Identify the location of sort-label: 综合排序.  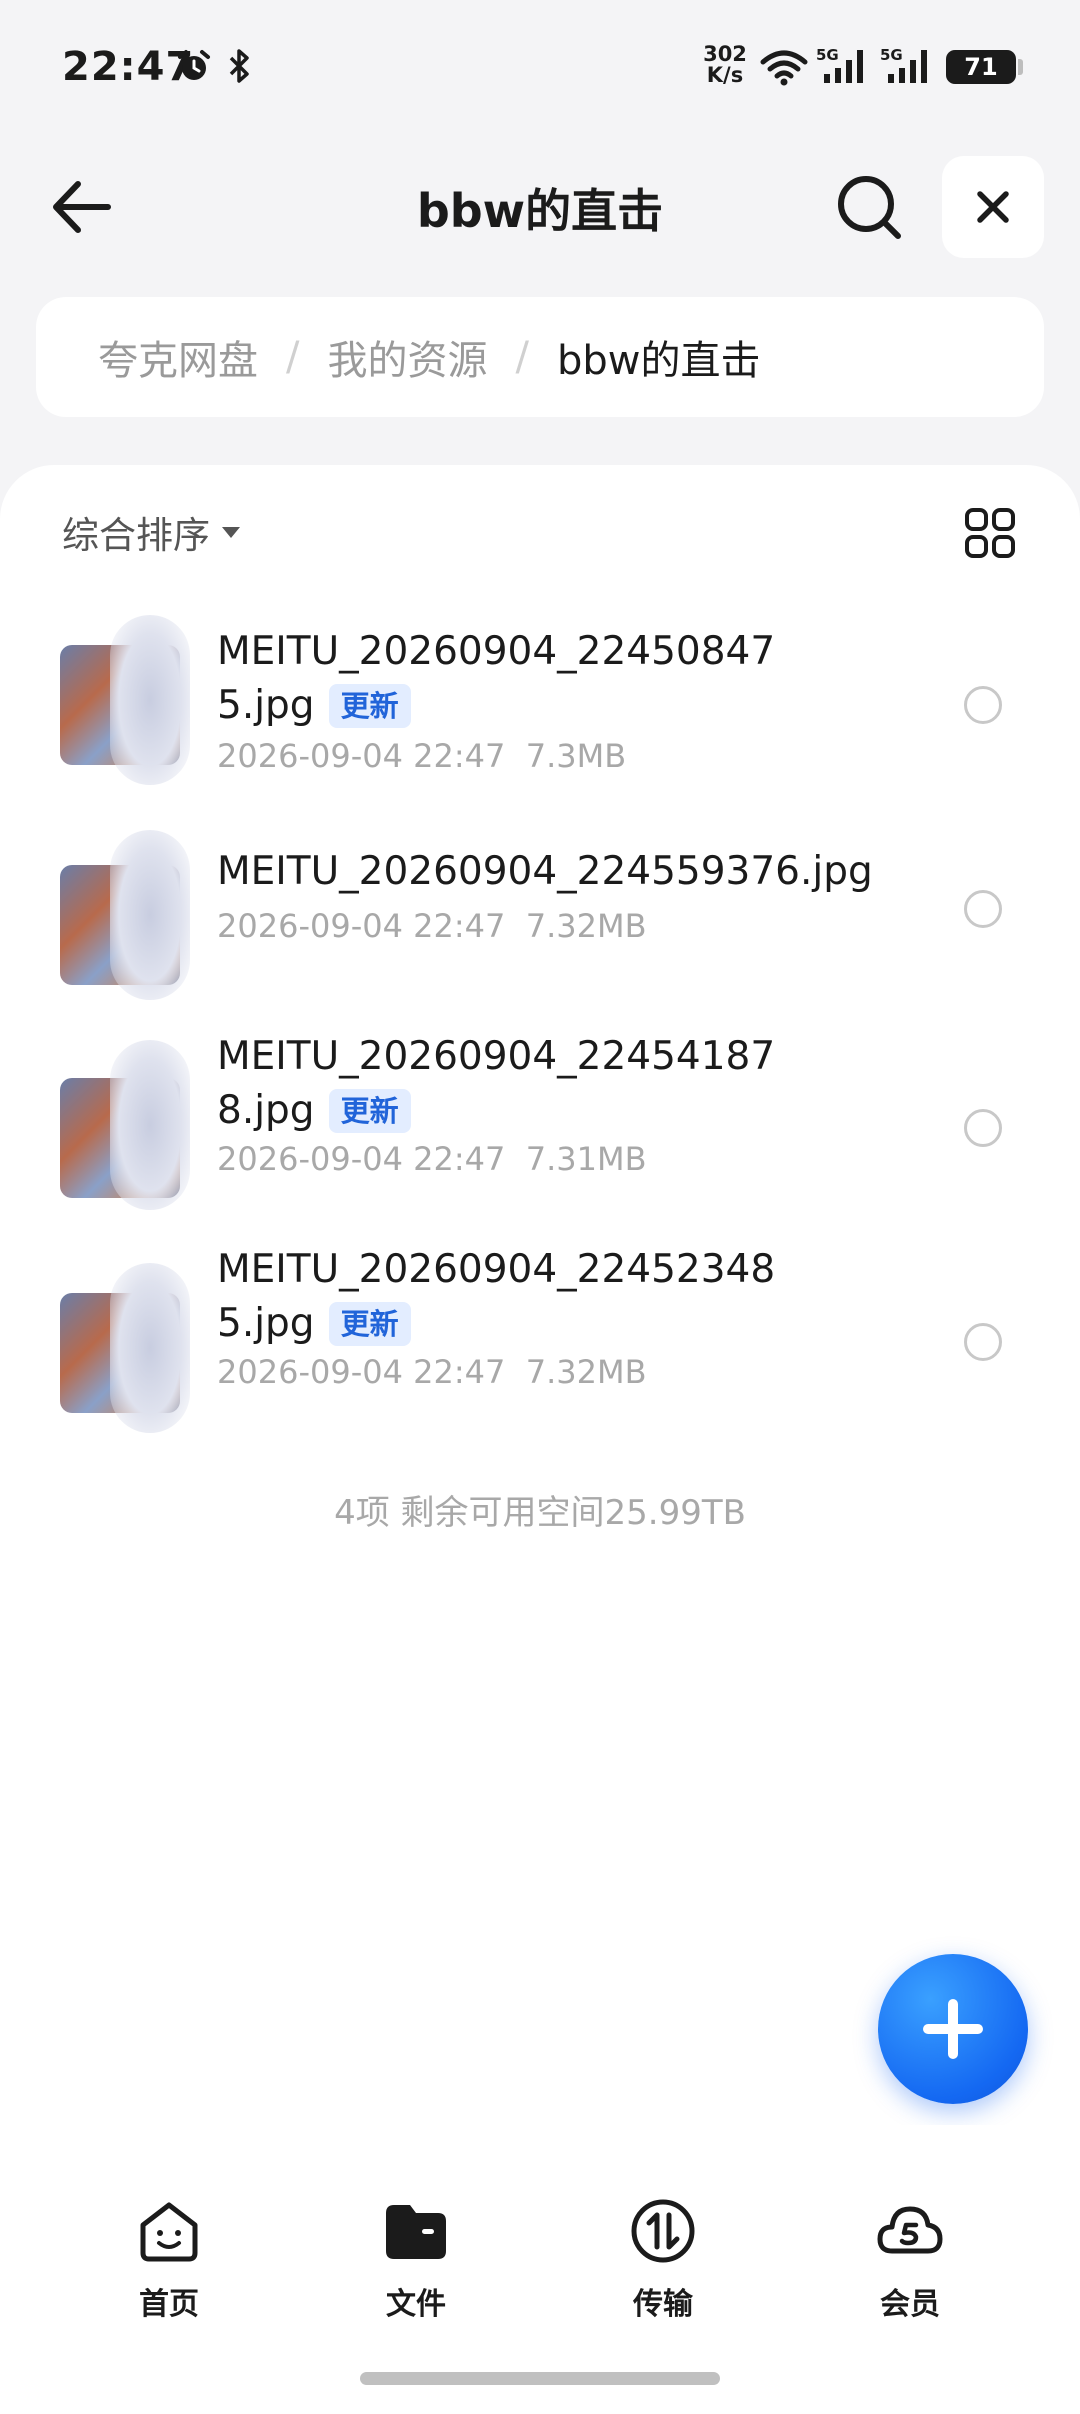
(136, 535).